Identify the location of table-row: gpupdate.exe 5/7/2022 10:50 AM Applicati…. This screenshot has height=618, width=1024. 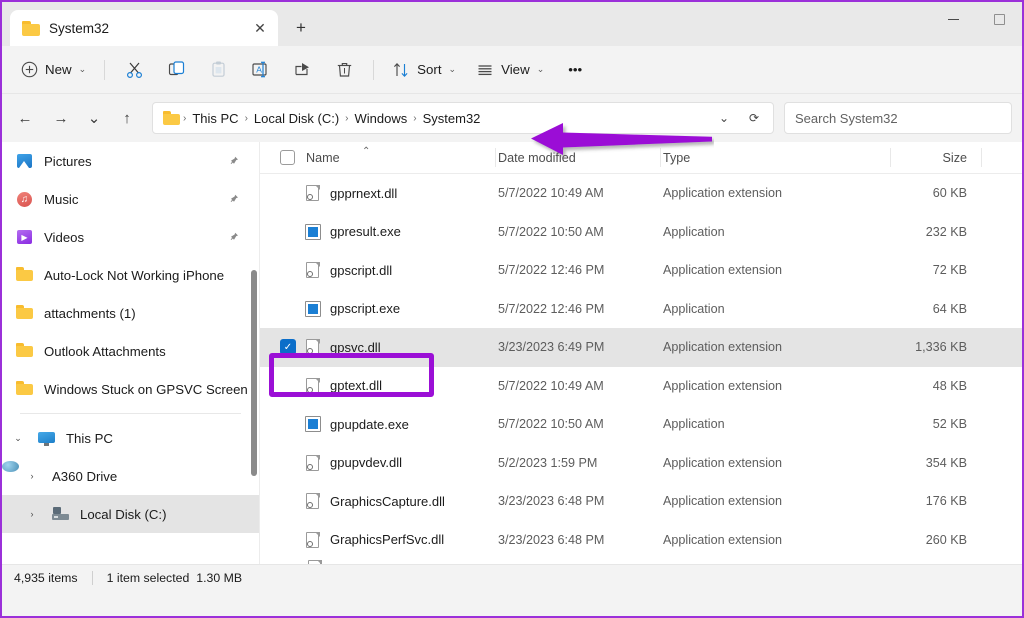
(641, 424).